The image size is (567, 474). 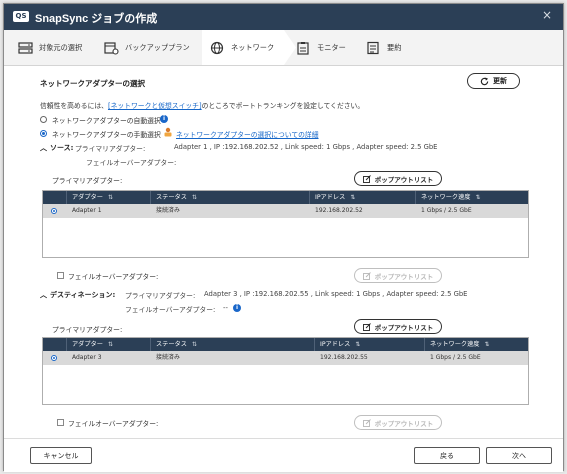 What do you see at coordinates (56, 148) in the screenshot?
I see `source-toggle: ︿ ソース:` at bounding box center [56, 148].